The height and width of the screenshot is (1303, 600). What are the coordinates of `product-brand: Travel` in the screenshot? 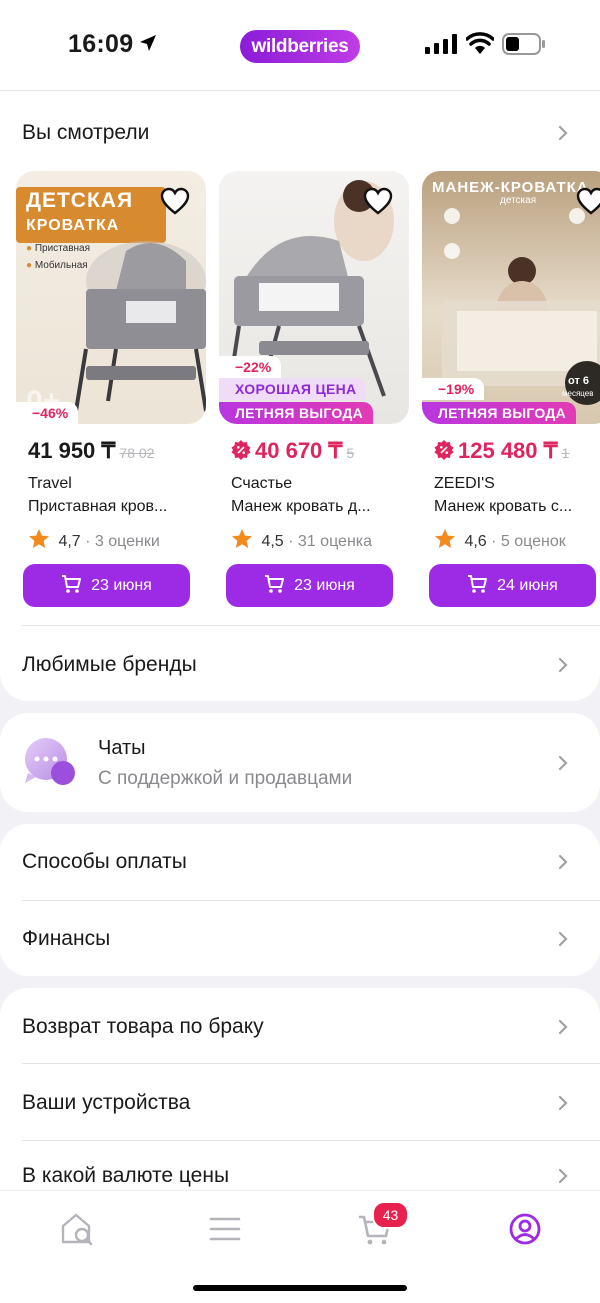 It's located at (50, 483).